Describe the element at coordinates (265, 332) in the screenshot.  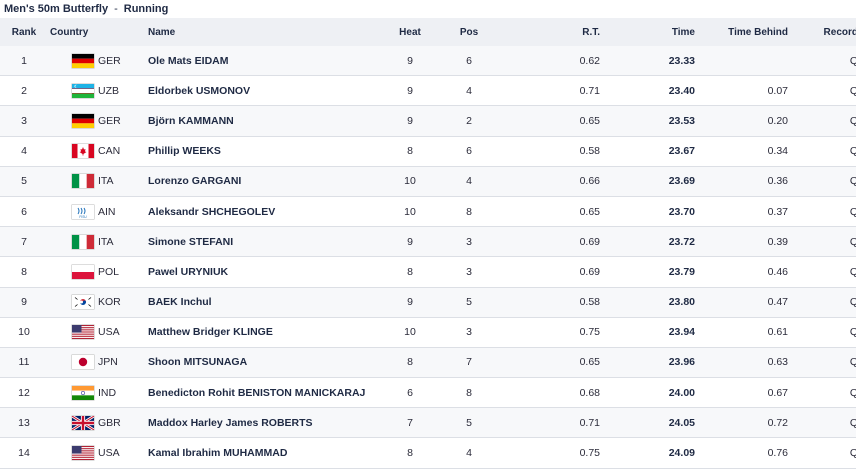
I see `athlete-name: Matthew Bridger KLINGE` at that location.